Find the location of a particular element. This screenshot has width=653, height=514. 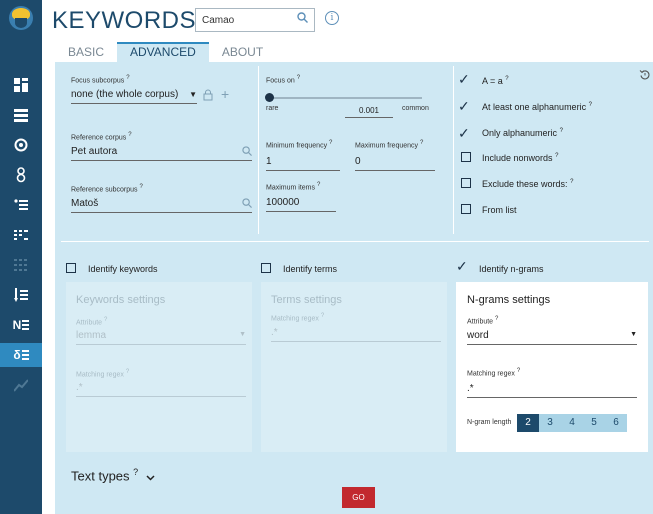

identify-terms-checkbox is located at coordinates (266, 268).